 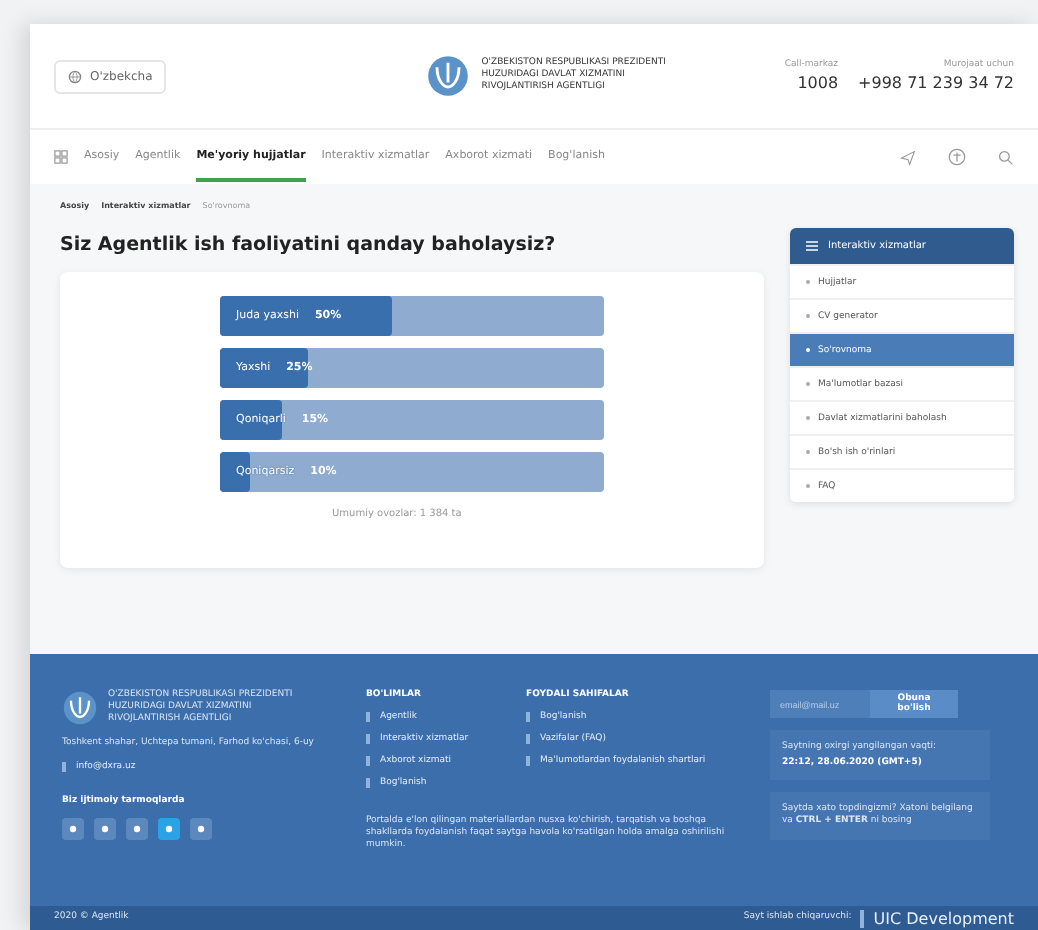 I want to click on contact-number: 1008, so click(x=818, y=83).